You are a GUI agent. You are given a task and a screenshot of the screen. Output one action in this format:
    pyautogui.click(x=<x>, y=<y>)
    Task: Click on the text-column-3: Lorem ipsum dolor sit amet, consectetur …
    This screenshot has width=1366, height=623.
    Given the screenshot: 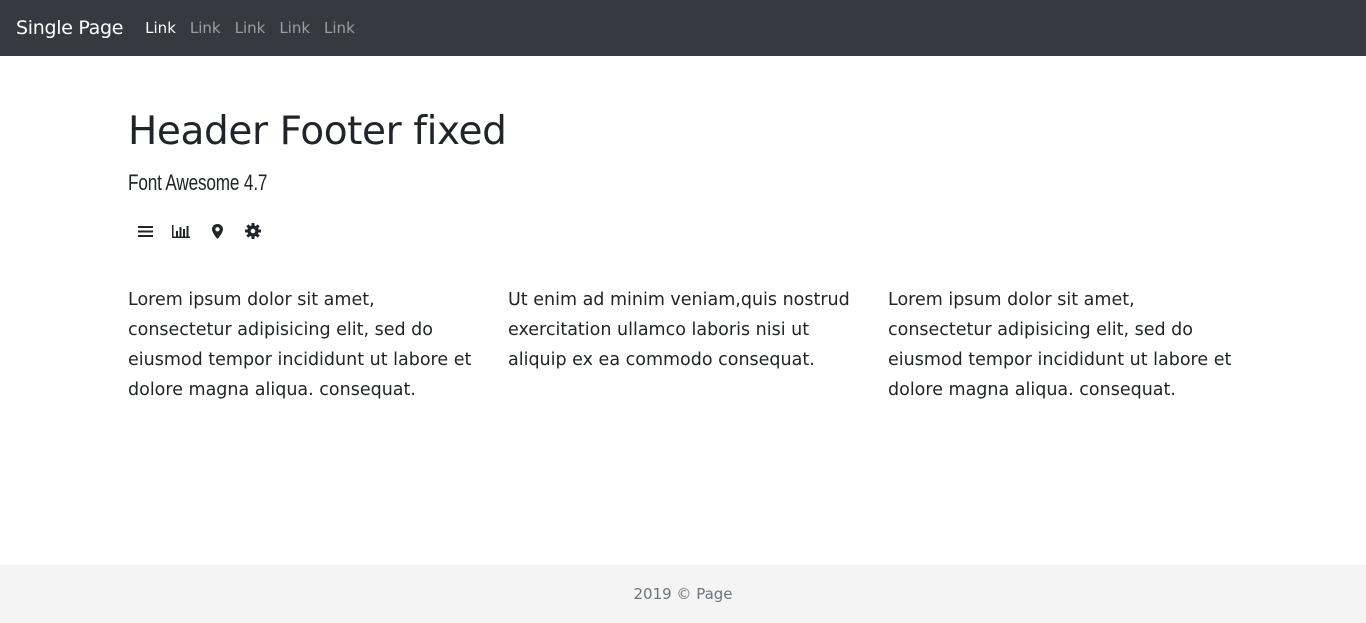 What is the action you would take?
    pyautogui.click(x=1060, y=345)
    